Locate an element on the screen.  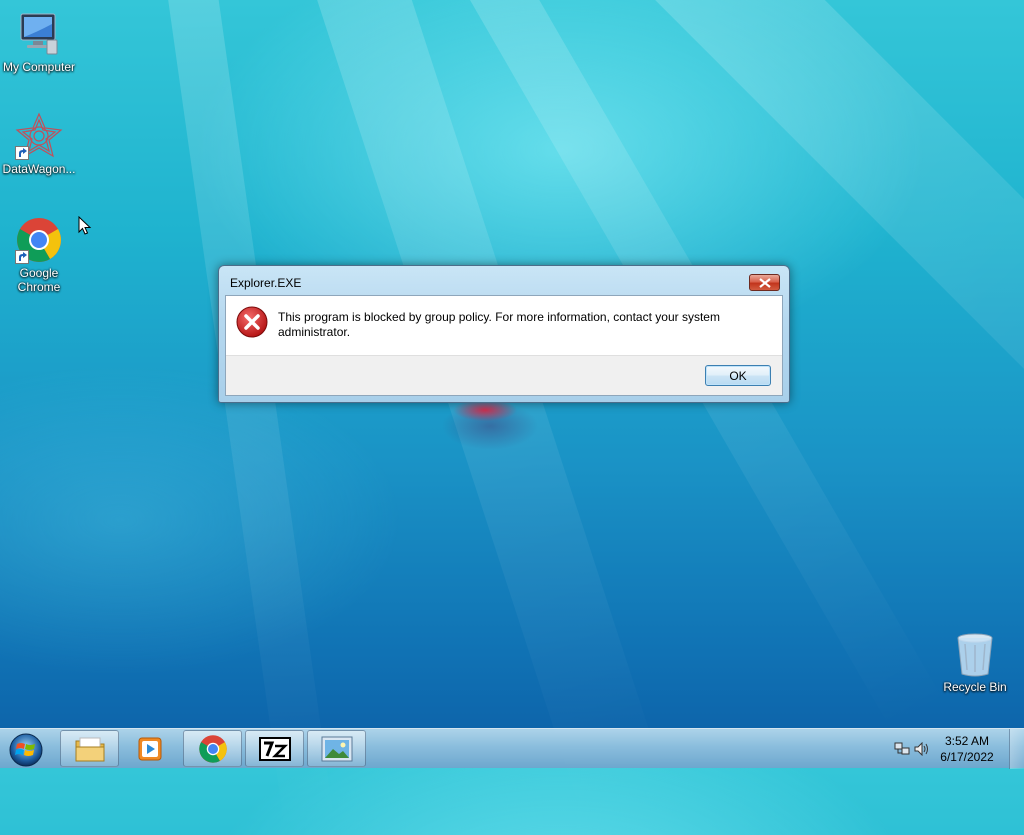
taskbar-7zip is located at coordinates (274, 748).